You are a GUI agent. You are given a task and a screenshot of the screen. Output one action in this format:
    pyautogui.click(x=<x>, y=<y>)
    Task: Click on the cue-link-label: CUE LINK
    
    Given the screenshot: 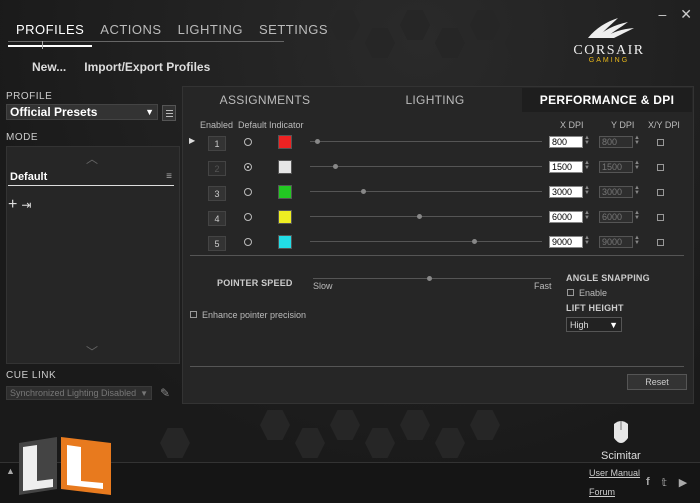 What is the action you would take?
    pyautogui.click(x=31, y=375)
    